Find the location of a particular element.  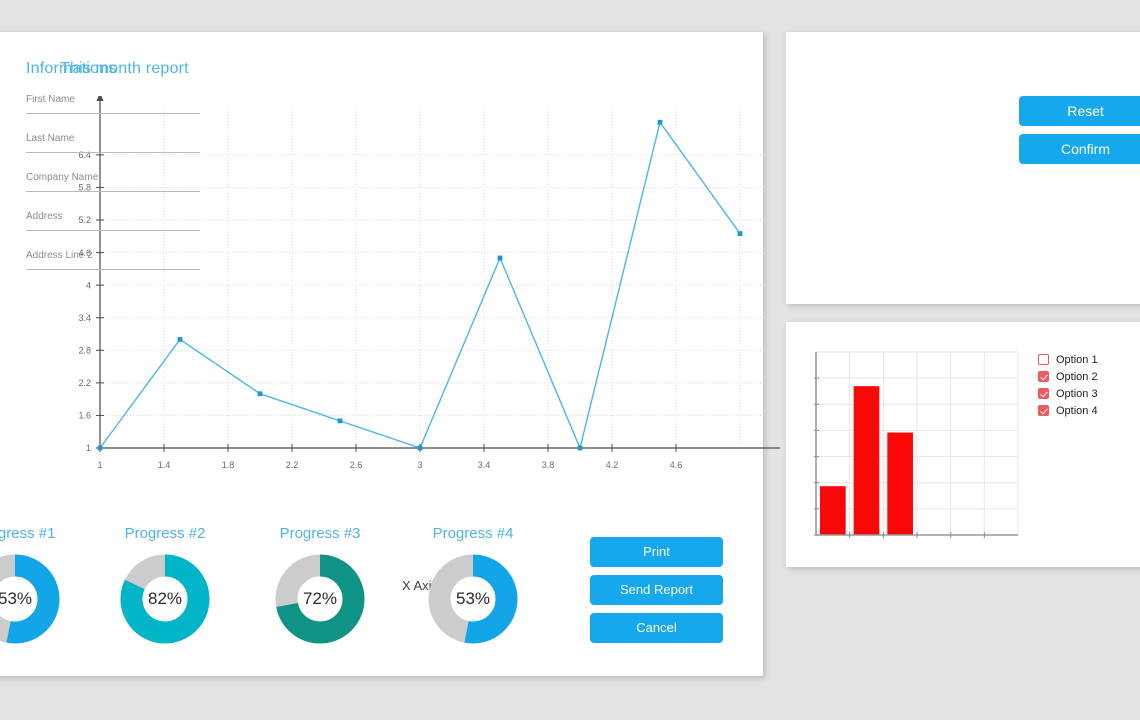

bar-chart-container is located at coordinates (916, 445).